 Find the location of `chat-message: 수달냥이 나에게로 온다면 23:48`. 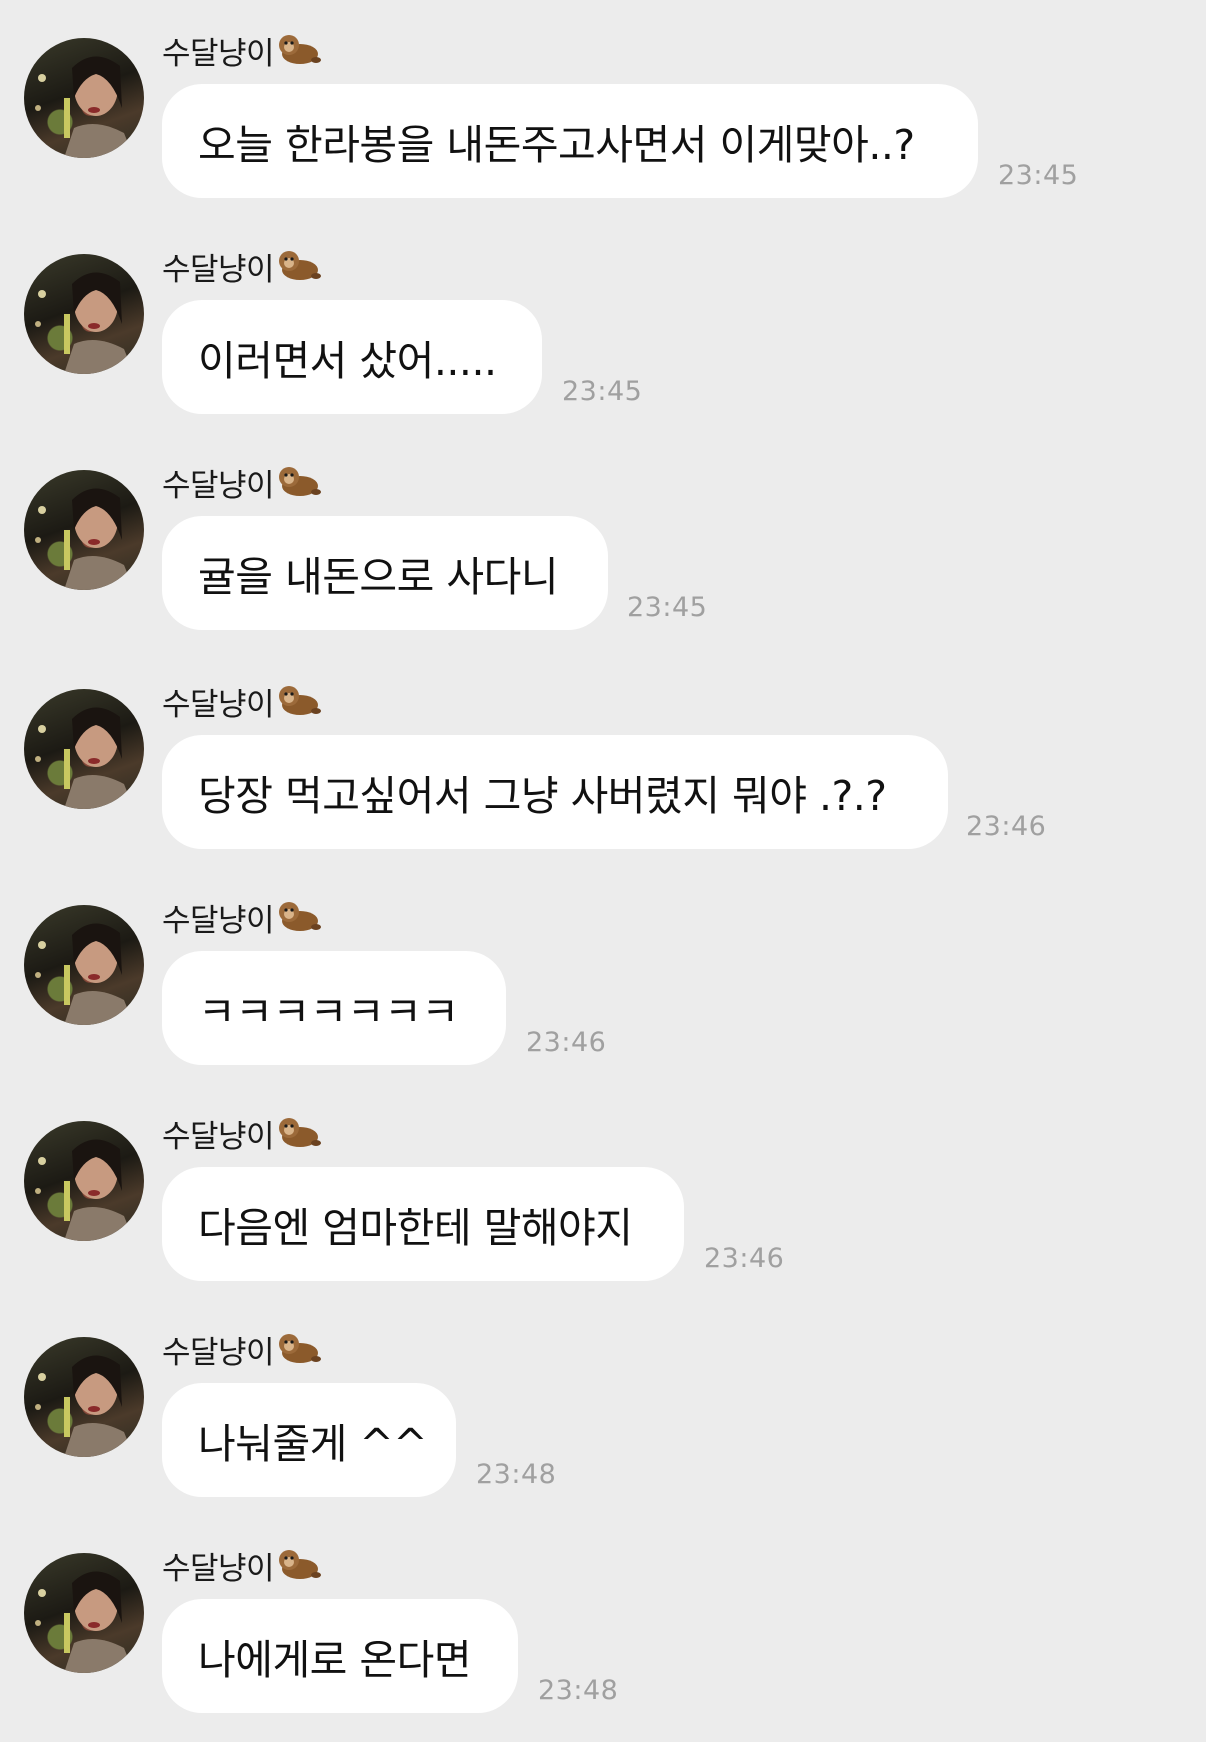

chat-message: 수달냥이 나에게로 온다면 23:48 is located at coordinates (603, 1614).